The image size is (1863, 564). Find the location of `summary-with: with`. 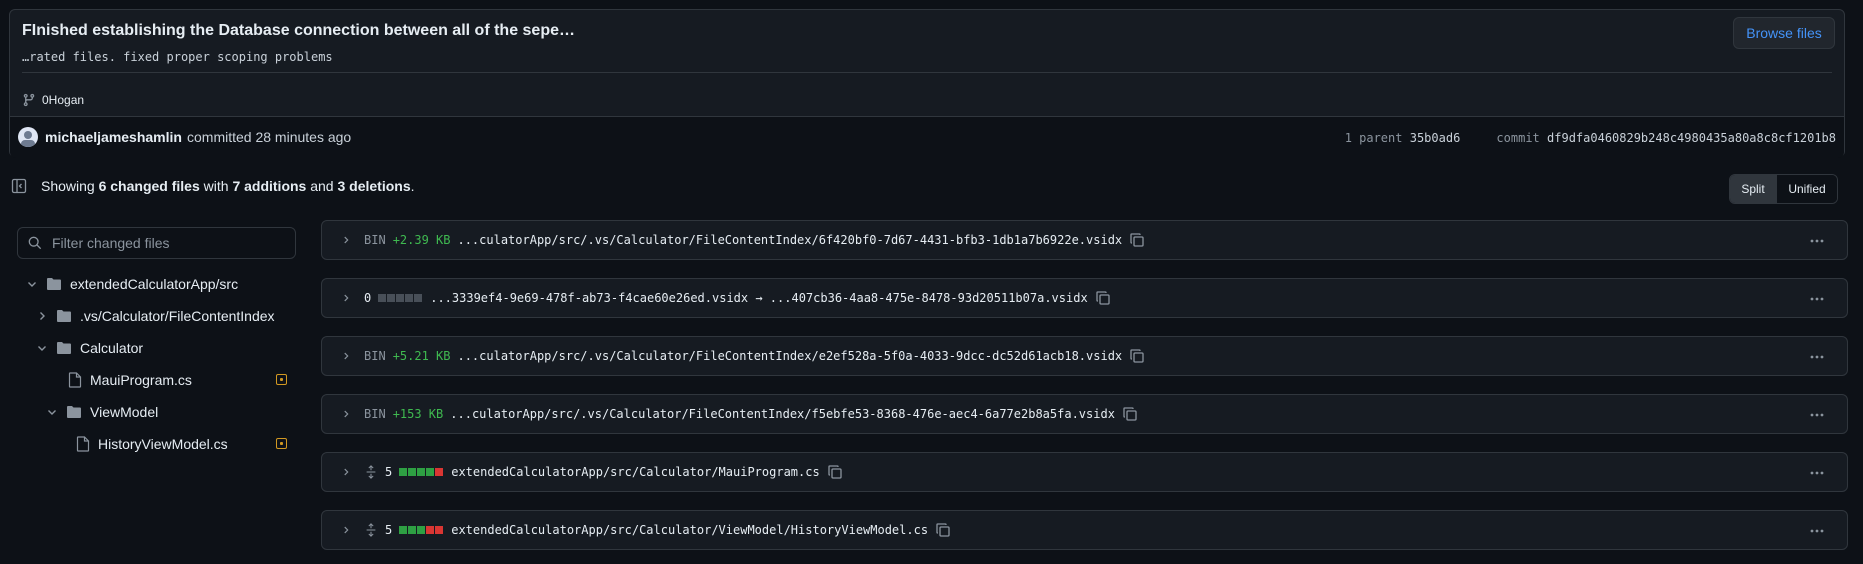

summary-with: with is located at coordinates (216, 186).